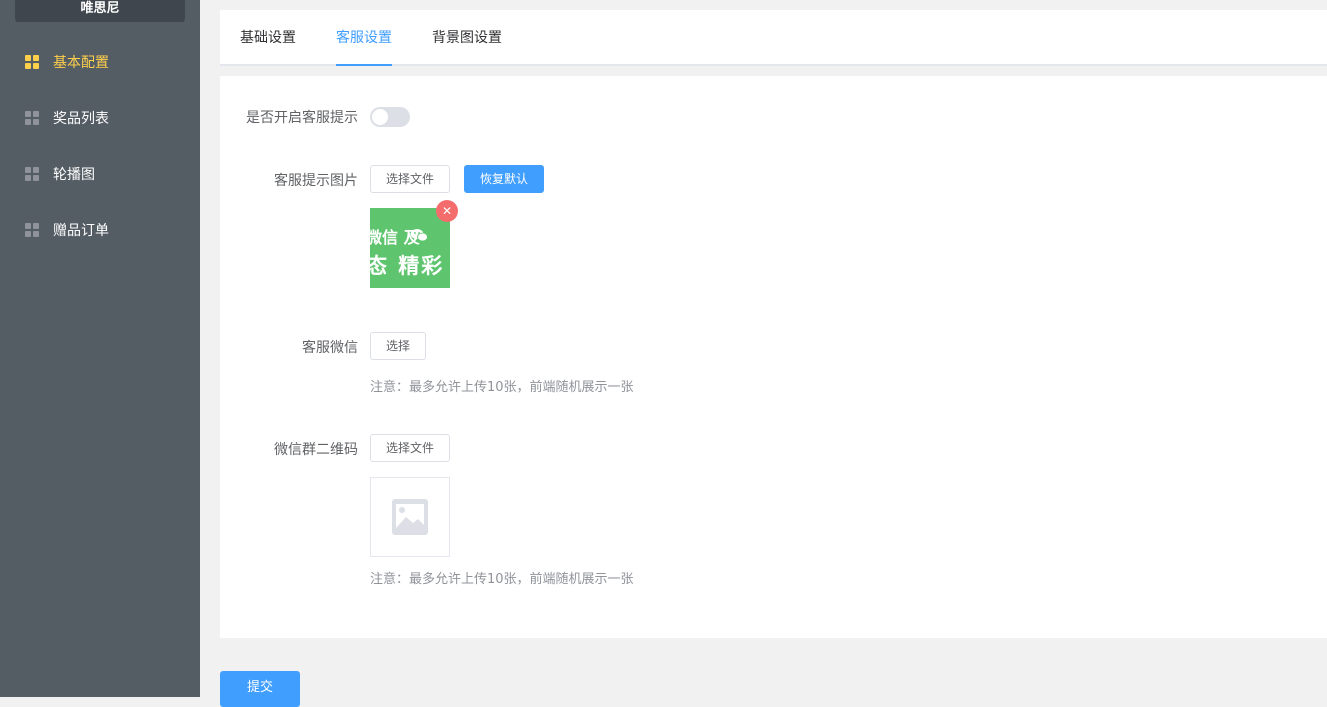 The image size is (1327, 707). I want to click on group-qr-note: 注意：最多允许上传10张，前端随机展示一张, so click(502, 579).